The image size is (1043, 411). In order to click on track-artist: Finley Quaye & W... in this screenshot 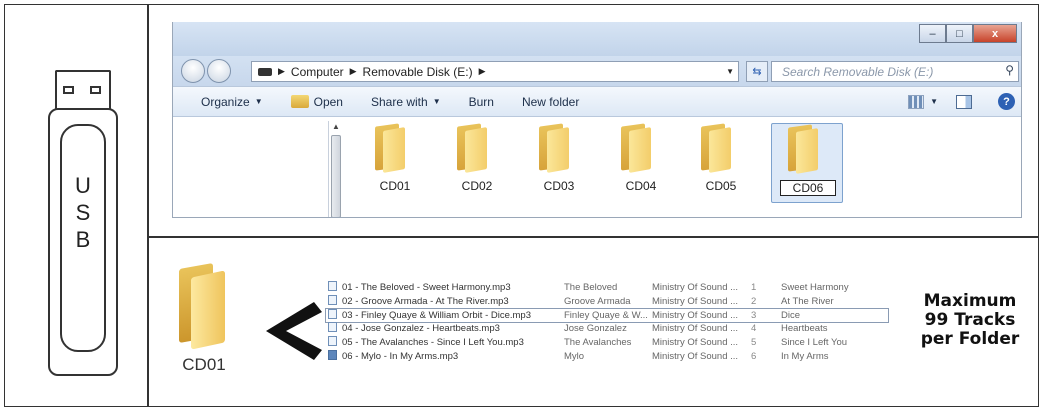, I will do `click(606, 315)`.